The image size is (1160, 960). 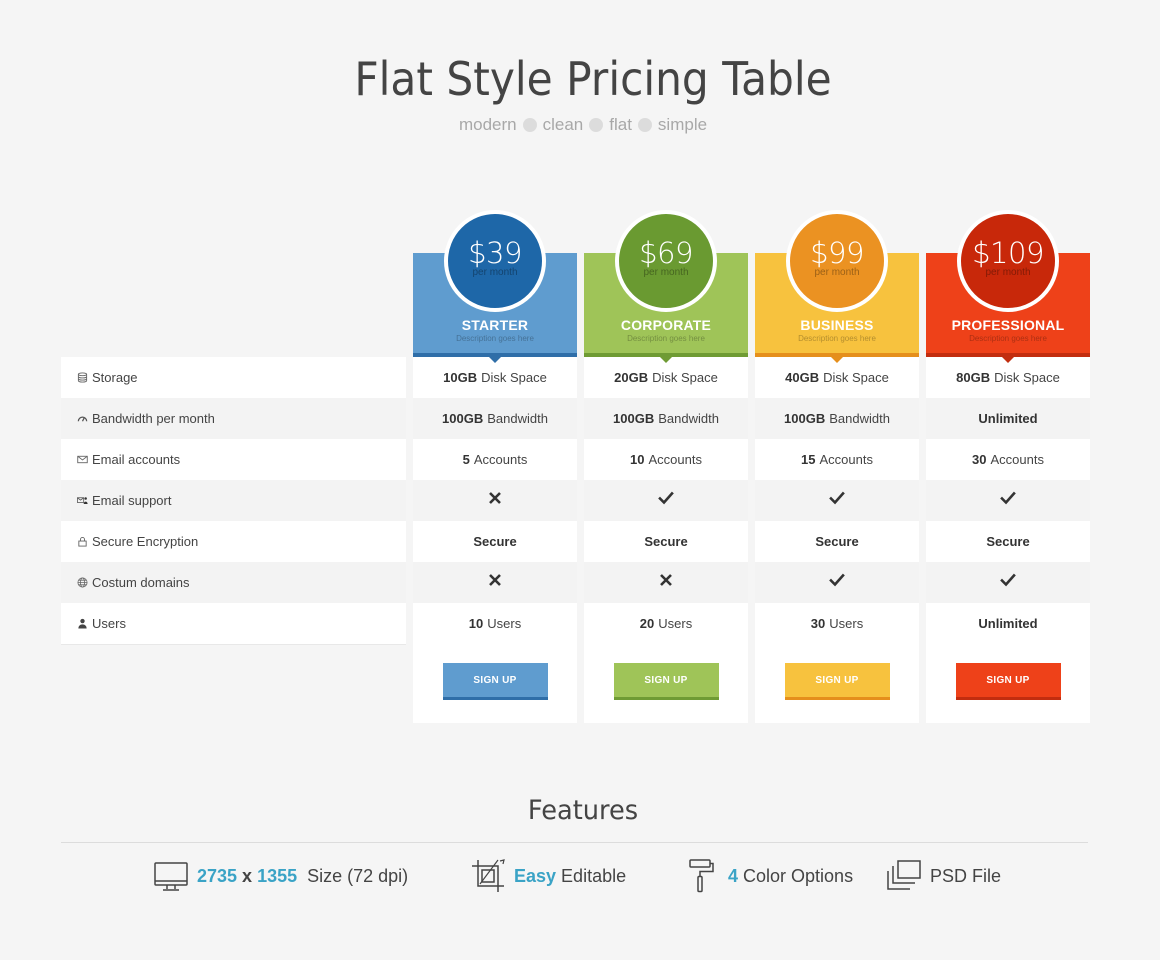 What do you see at coordinates (136, 459) in the screenshot?
I see `feature-label: Email accounts` at bounding box center [136, 459].